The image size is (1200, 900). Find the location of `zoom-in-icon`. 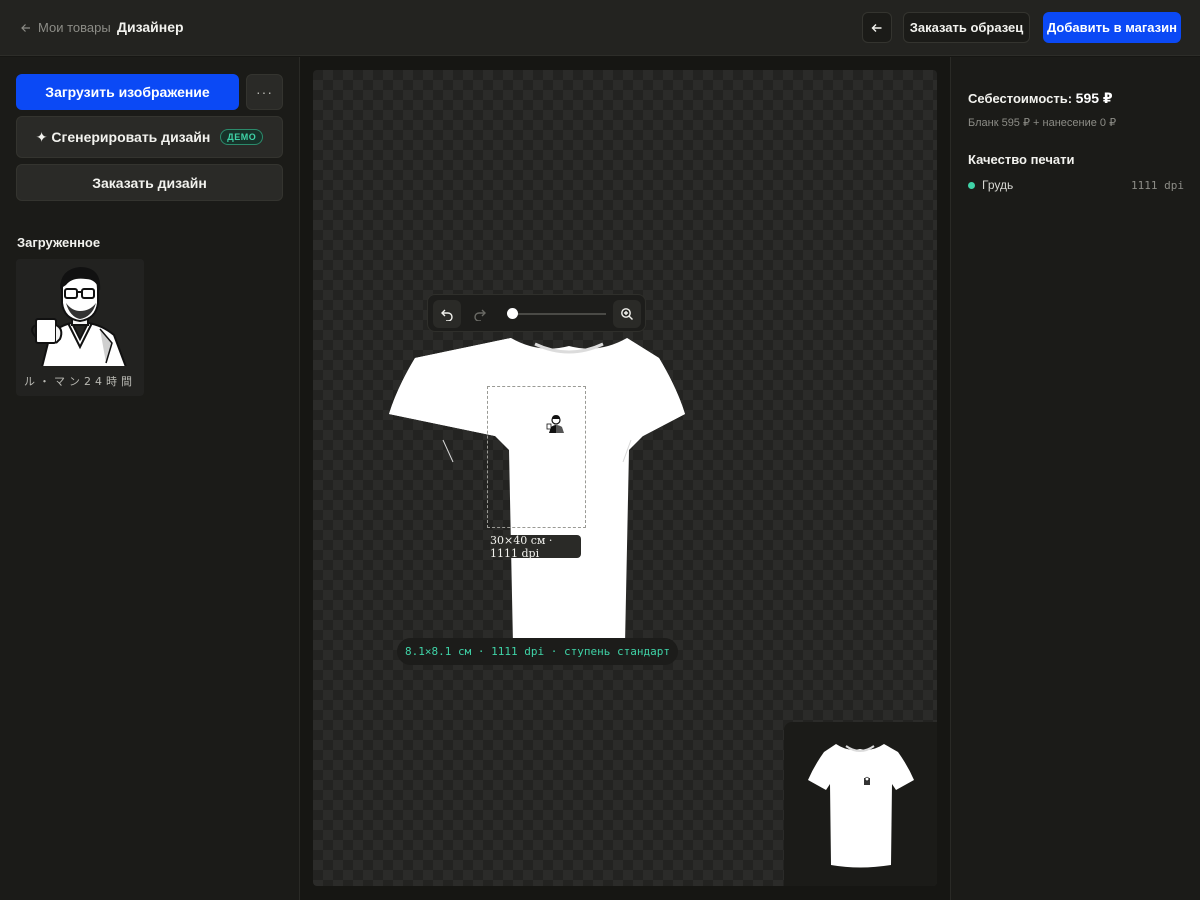

zoom-in-icon is located at coordinates (627, 314).